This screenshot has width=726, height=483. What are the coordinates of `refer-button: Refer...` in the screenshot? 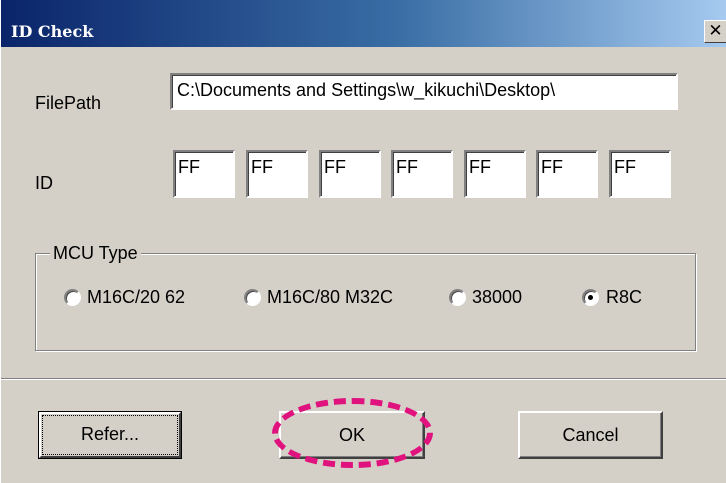 It's located at (110, 435).